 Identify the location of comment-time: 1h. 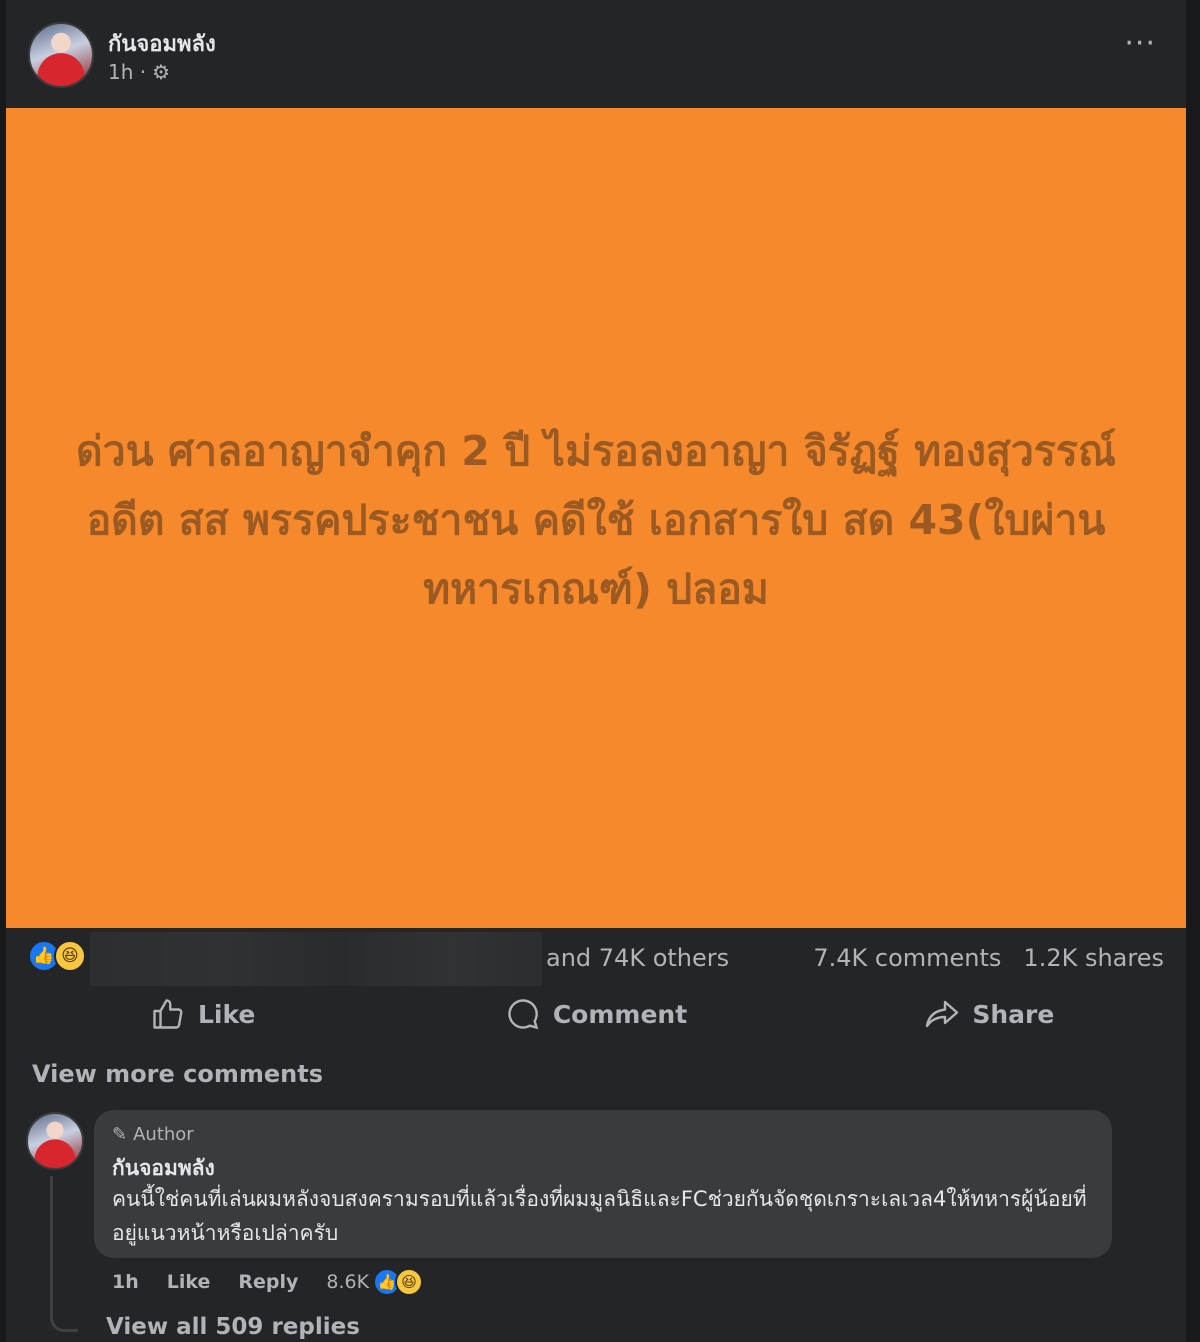
(125, 1282).